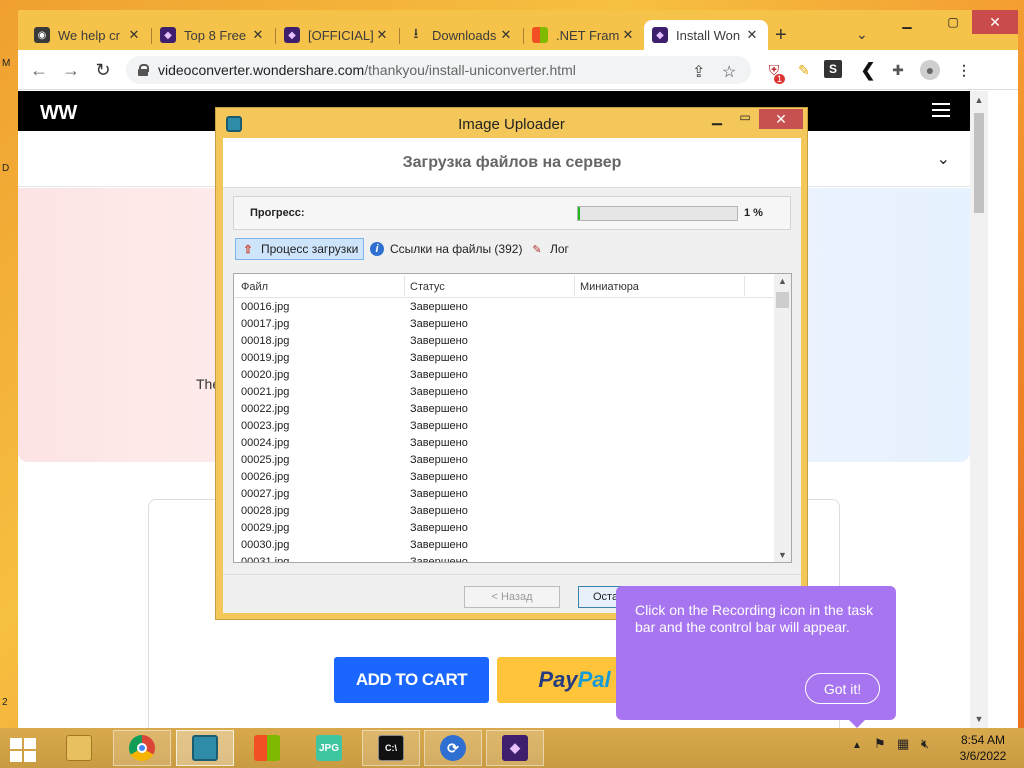  Describe the element at coordinates (103, 71) in the screenshot. I see `reload-icon: ↻` at that location.